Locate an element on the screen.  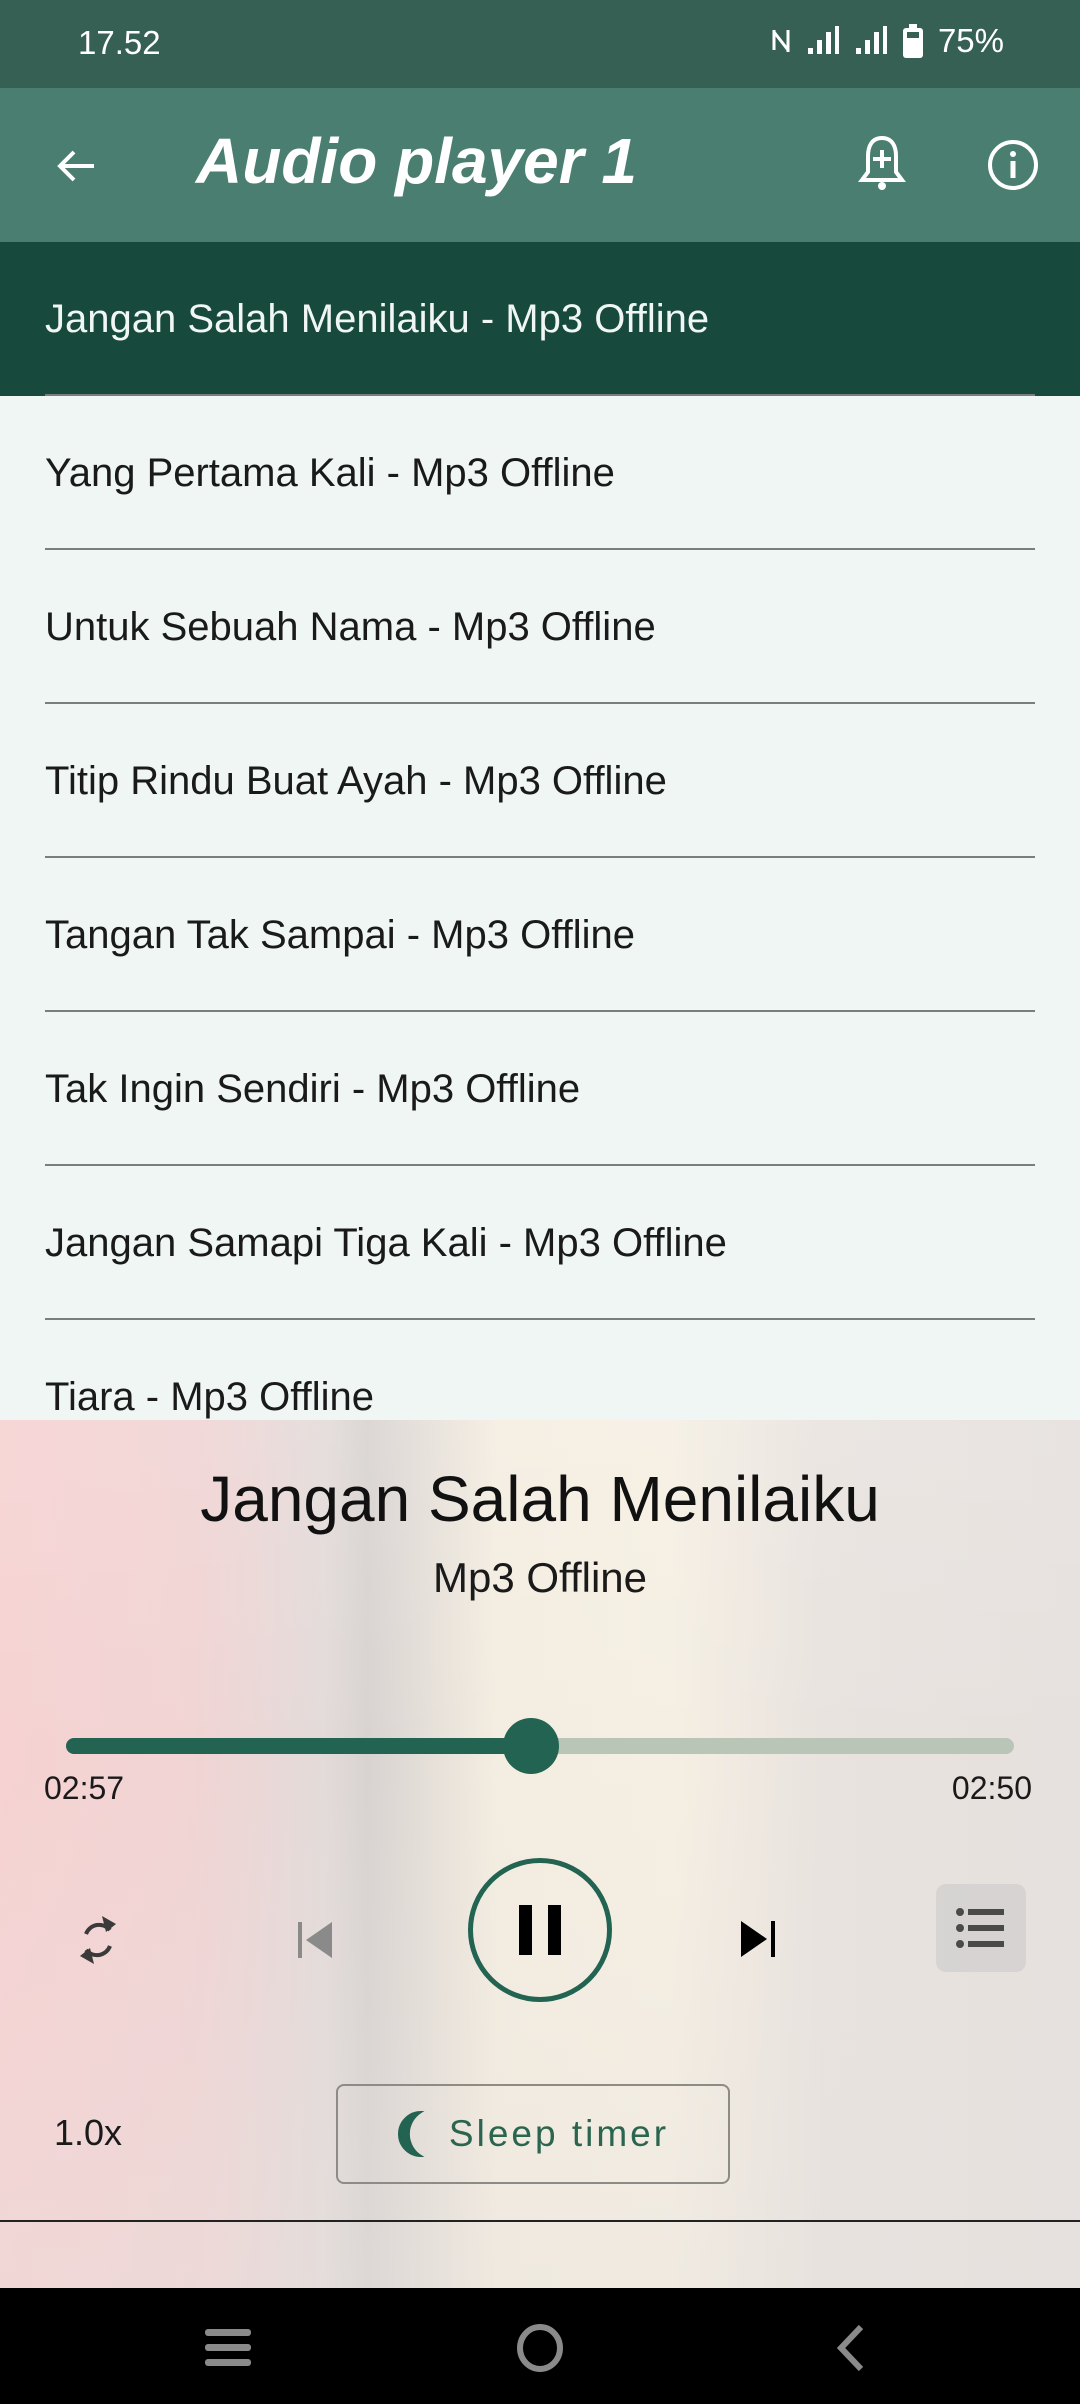
system-nav-bar is located at coordinates (540, 2346).